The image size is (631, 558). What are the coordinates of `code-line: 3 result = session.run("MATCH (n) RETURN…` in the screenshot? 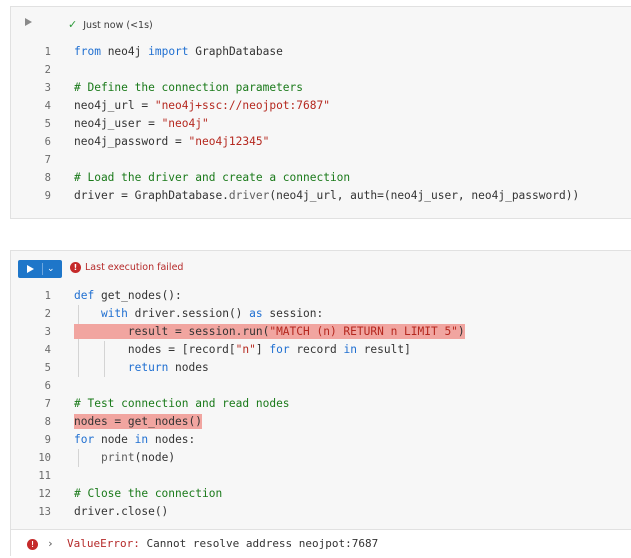 It's located at (321, 332).